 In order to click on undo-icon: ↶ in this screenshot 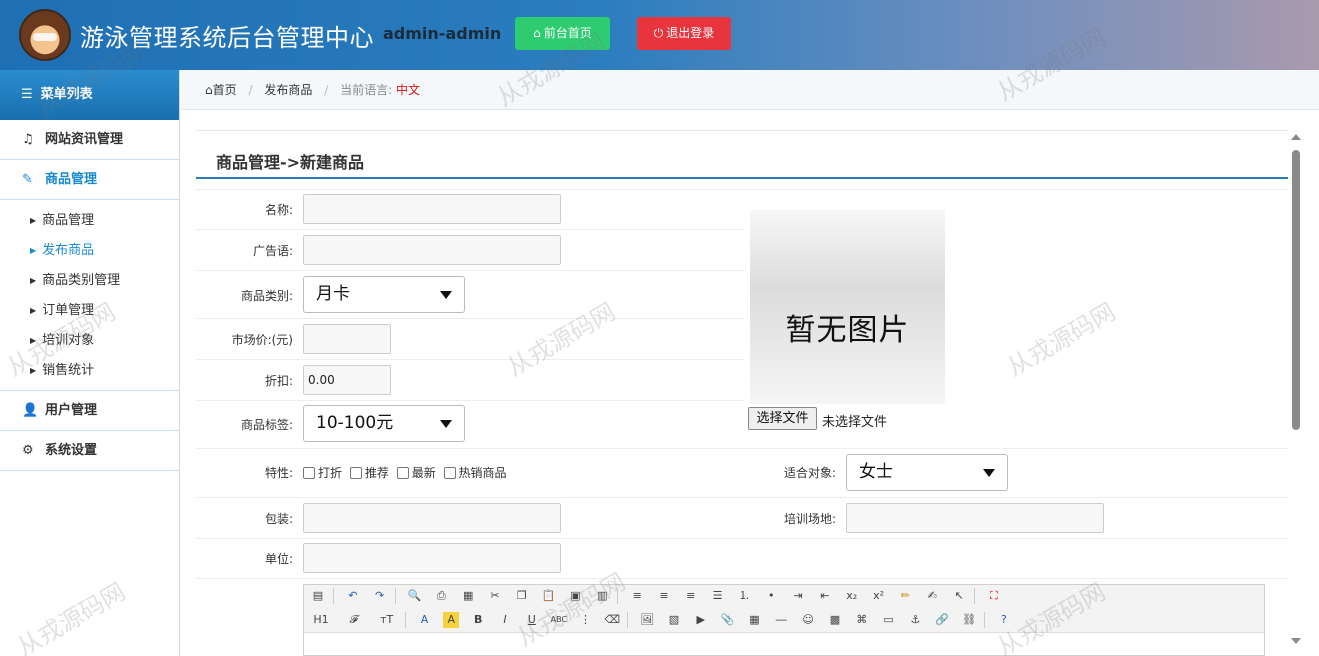, I will do `click(353, 596)`.